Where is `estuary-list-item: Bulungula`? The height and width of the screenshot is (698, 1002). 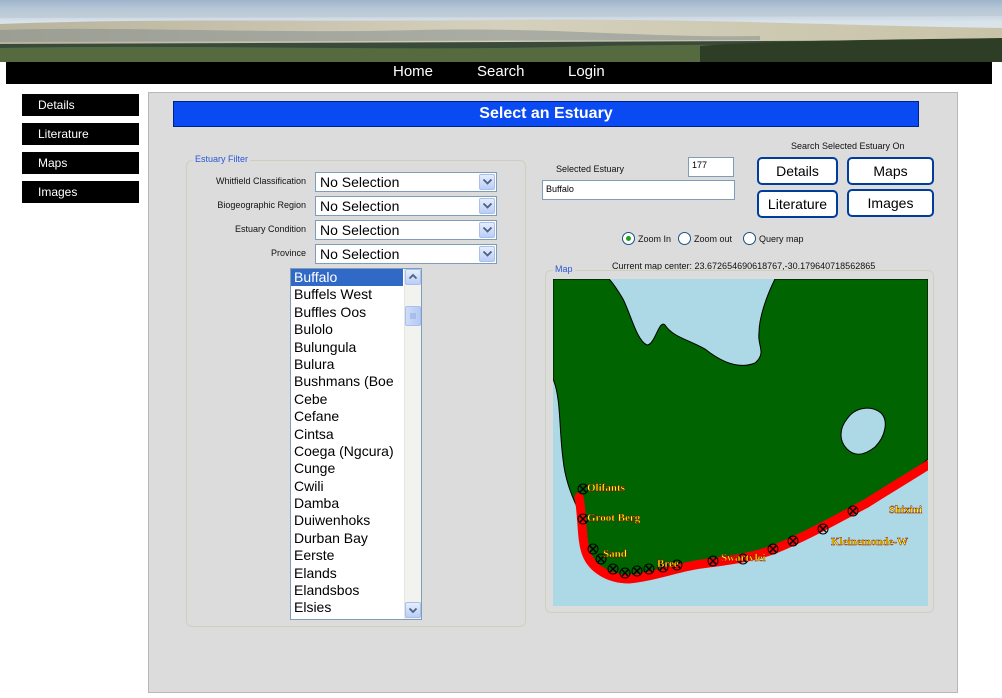 estuary-list-item: Bulungula is located at coordinates (347, 347).